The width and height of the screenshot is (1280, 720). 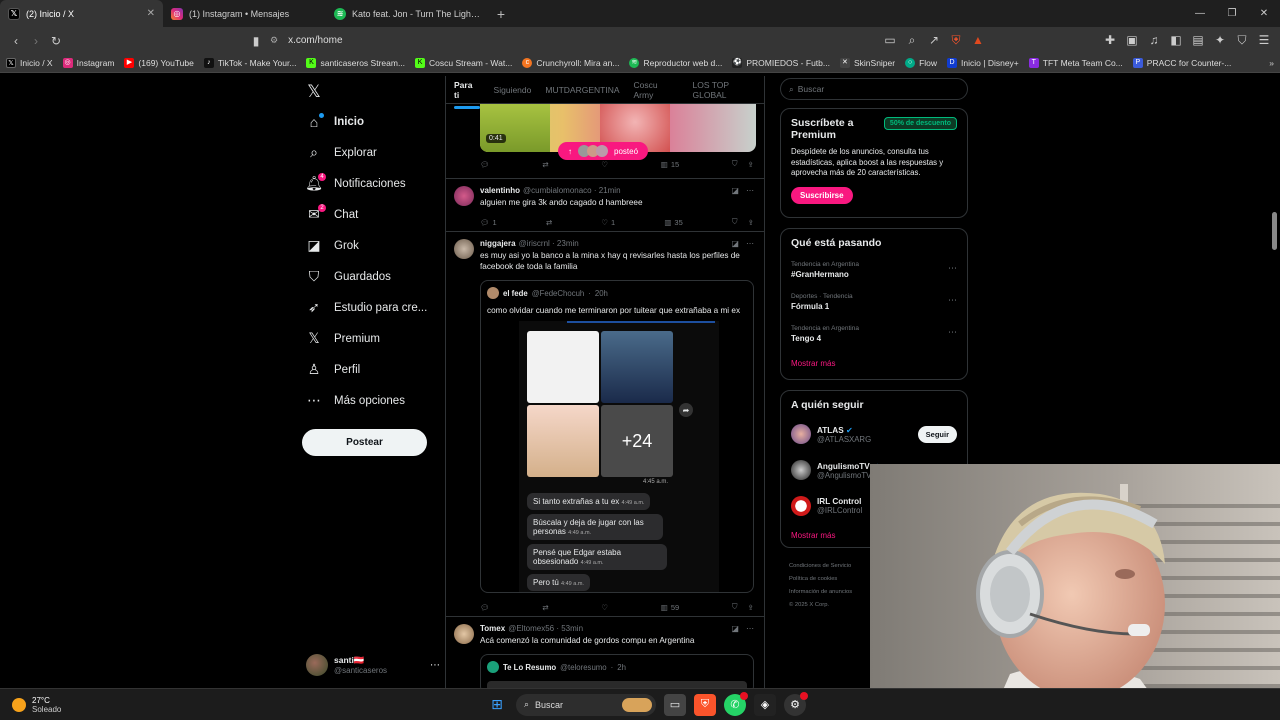 I want to click on ai-icon: ✦, so click(x=1220, y=40).